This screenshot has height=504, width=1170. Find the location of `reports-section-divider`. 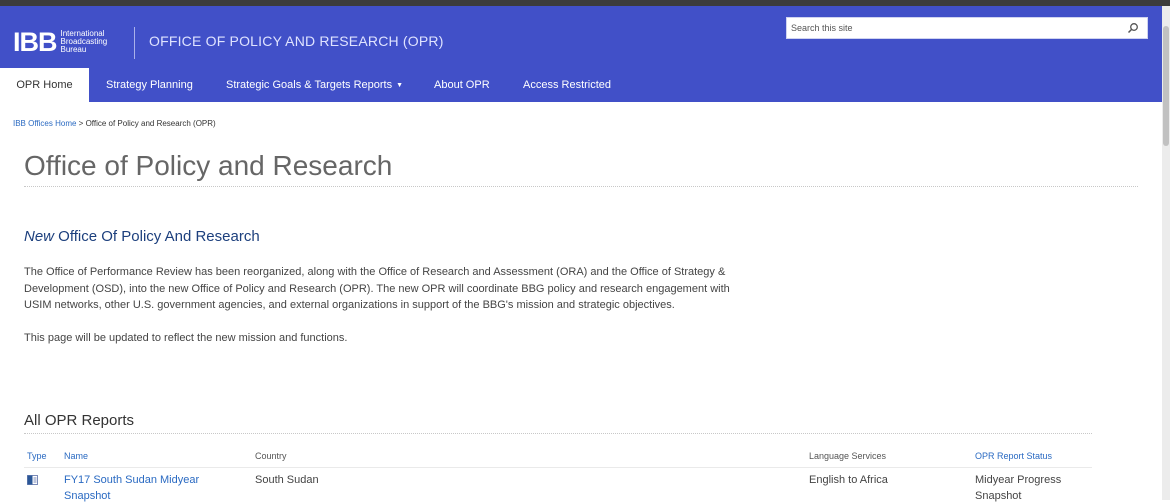

reports-section-divider is located at coordinates (558, 433).